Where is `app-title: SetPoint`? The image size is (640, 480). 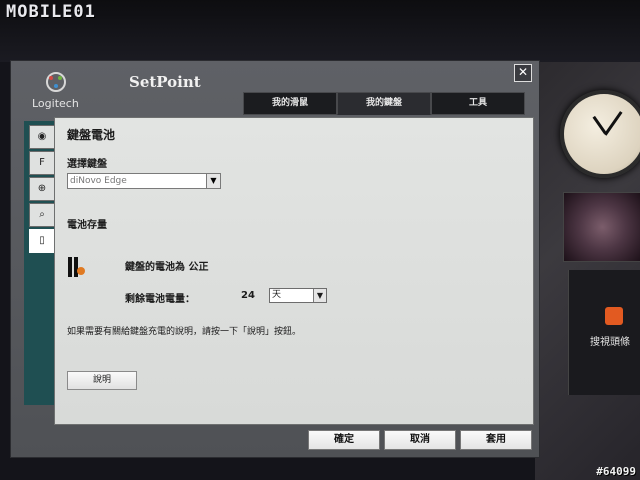 app-title: SetPoint is located at coordinates (165, 82).